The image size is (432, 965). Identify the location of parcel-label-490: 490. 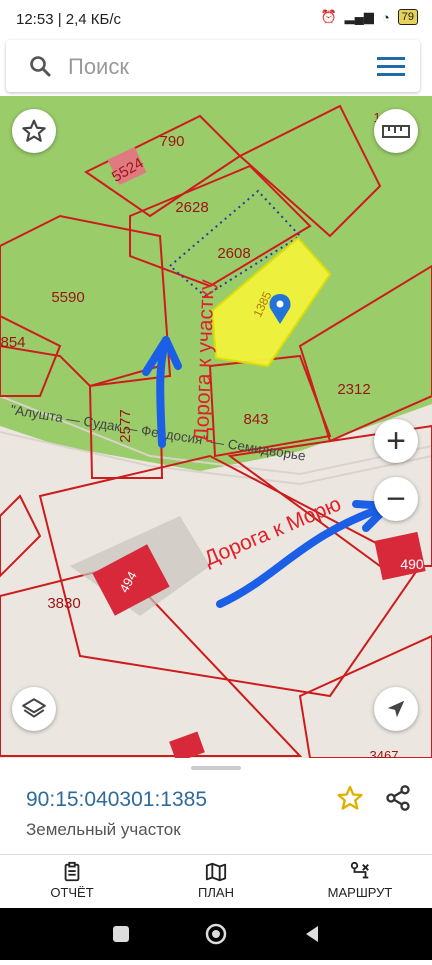
(412, 564).